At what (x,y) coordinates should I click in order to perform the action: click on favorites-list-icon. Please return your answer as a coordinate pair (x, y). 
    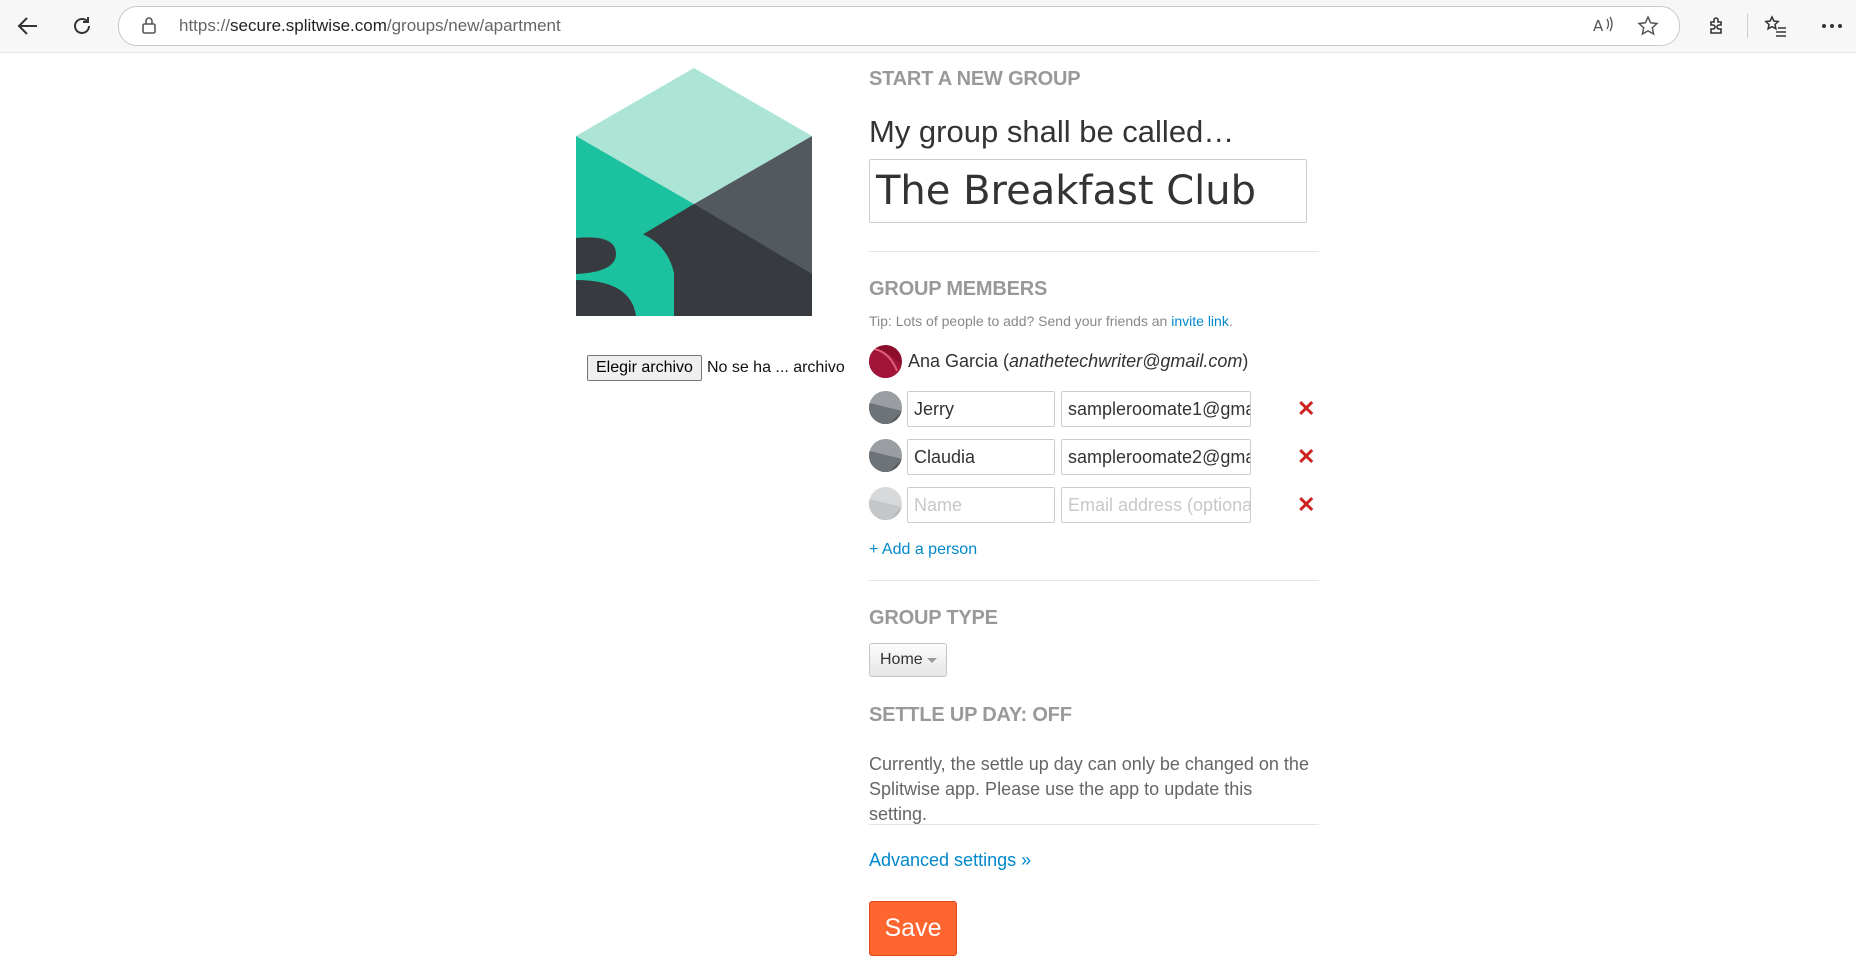
    Looking at the image, I should click on (1776, 26).